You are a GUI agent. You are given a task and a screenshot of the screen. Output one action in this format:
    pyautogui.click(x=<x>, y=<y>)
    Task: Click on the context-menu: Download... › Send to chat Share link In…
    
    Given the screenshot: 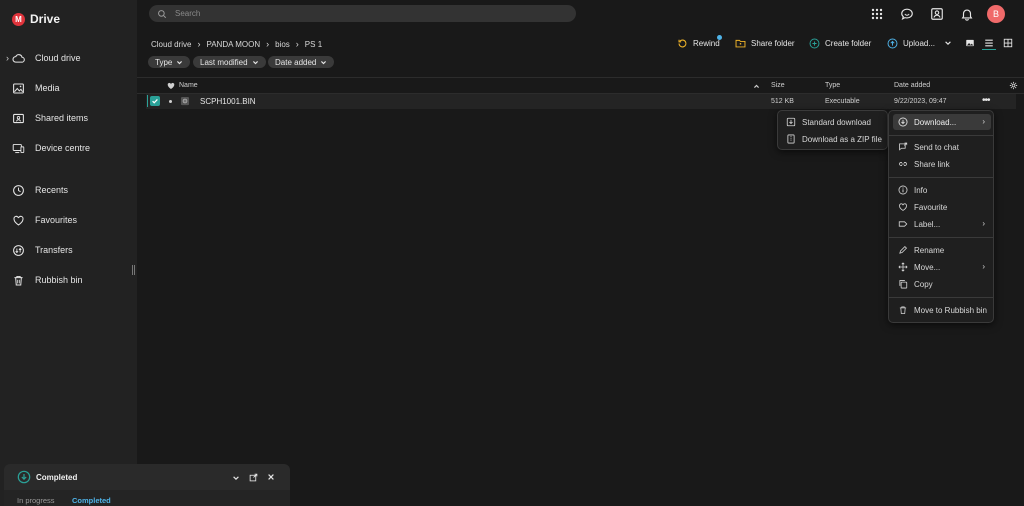 What is the action you would take?
    pyautogui.click(x=941, y=216)
    